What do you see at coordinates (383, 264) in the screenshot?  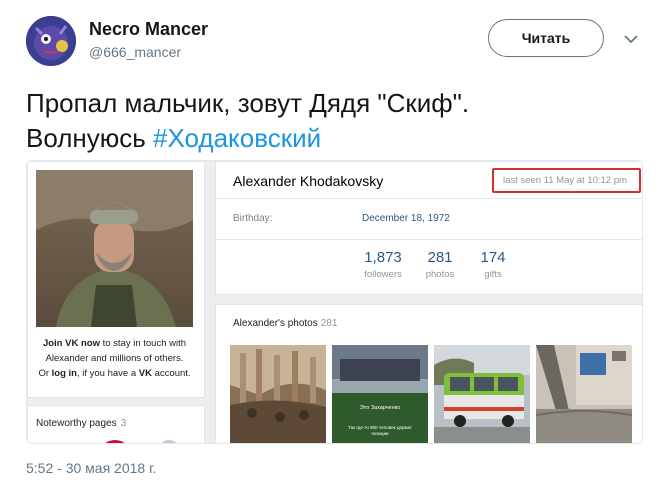 I see `stat-followers: 1,873 followers` at bounding box center [383, 264].